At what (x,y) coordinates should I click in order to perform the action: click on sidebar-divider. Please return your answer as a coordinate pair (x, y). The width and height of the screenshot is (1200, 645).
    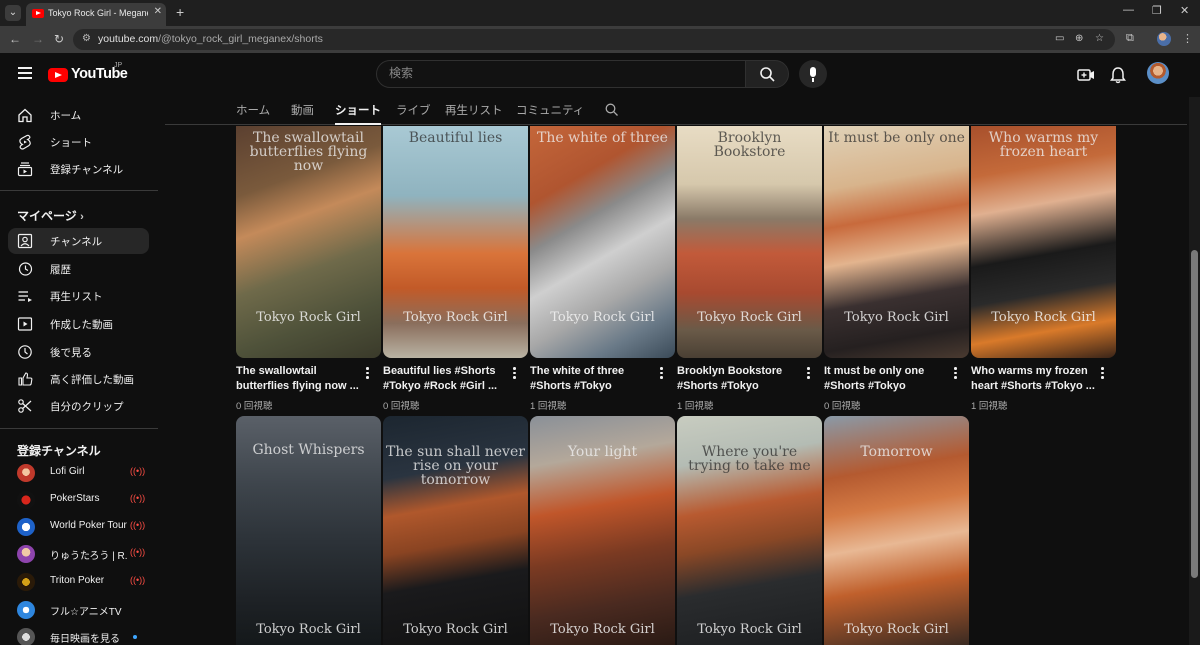
    Looking at the image, I should click on (79, 190).